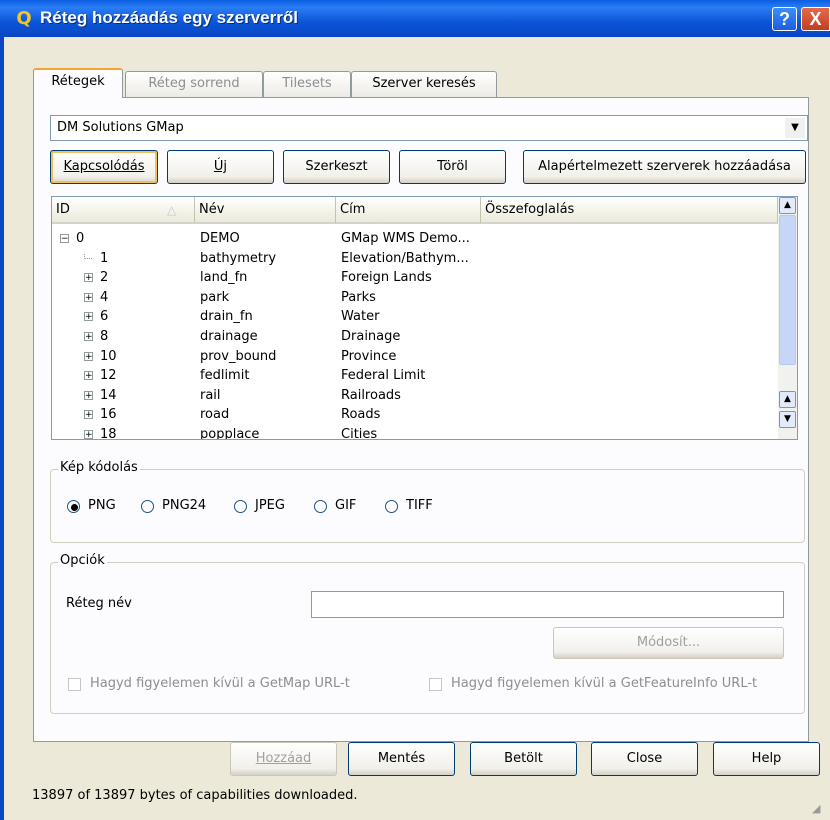  I want to click on tab-server-search: Szerver keresés, so click(424, 84).